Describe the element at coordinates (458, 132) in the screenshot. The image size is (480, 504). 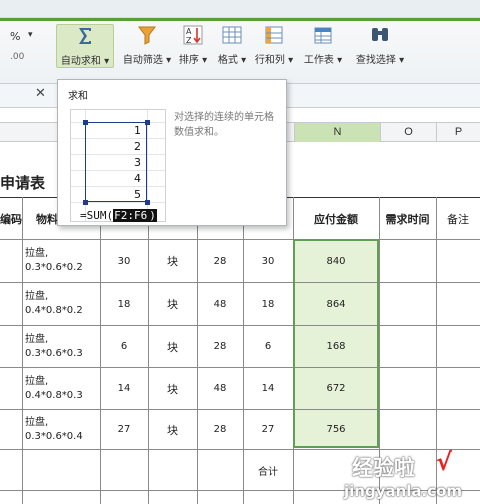
I see `column-header-p: P` at that location.